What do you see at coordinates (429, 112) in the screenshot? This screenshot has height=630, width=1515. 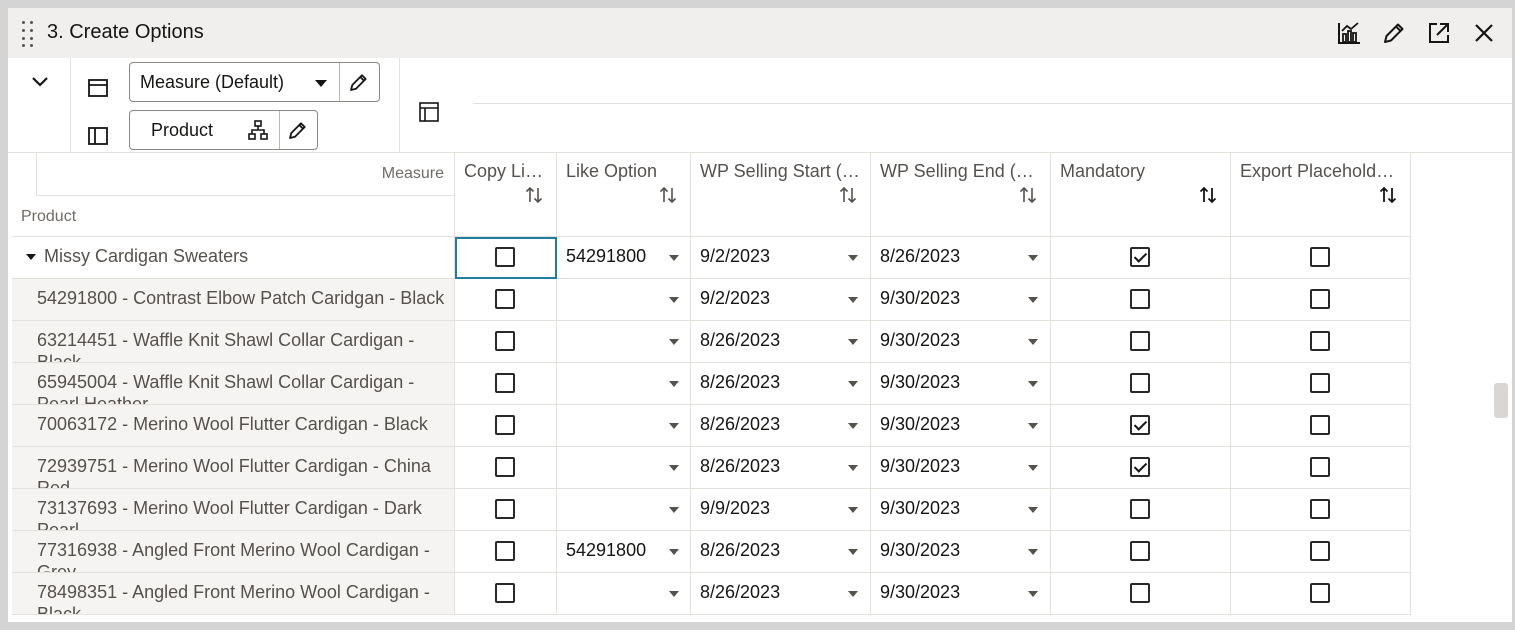 I see `pivot-layout-icon` at bounding box center [429, 112].